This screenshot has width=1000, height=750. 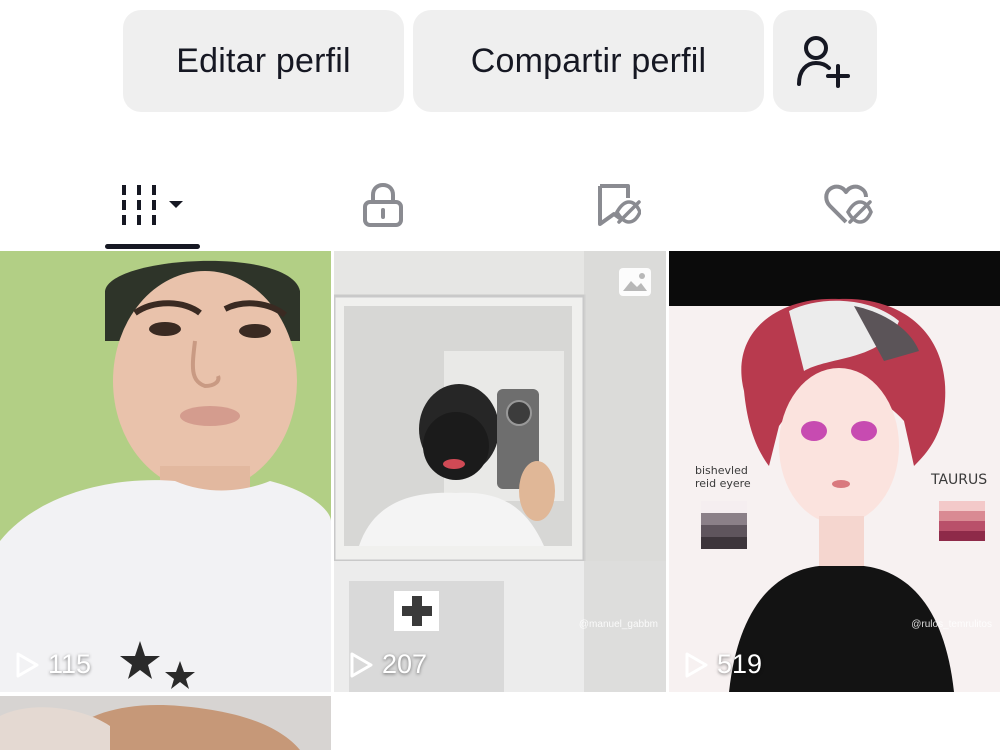 I want to click on view-count-value: 115, so click(x=70, y=664).